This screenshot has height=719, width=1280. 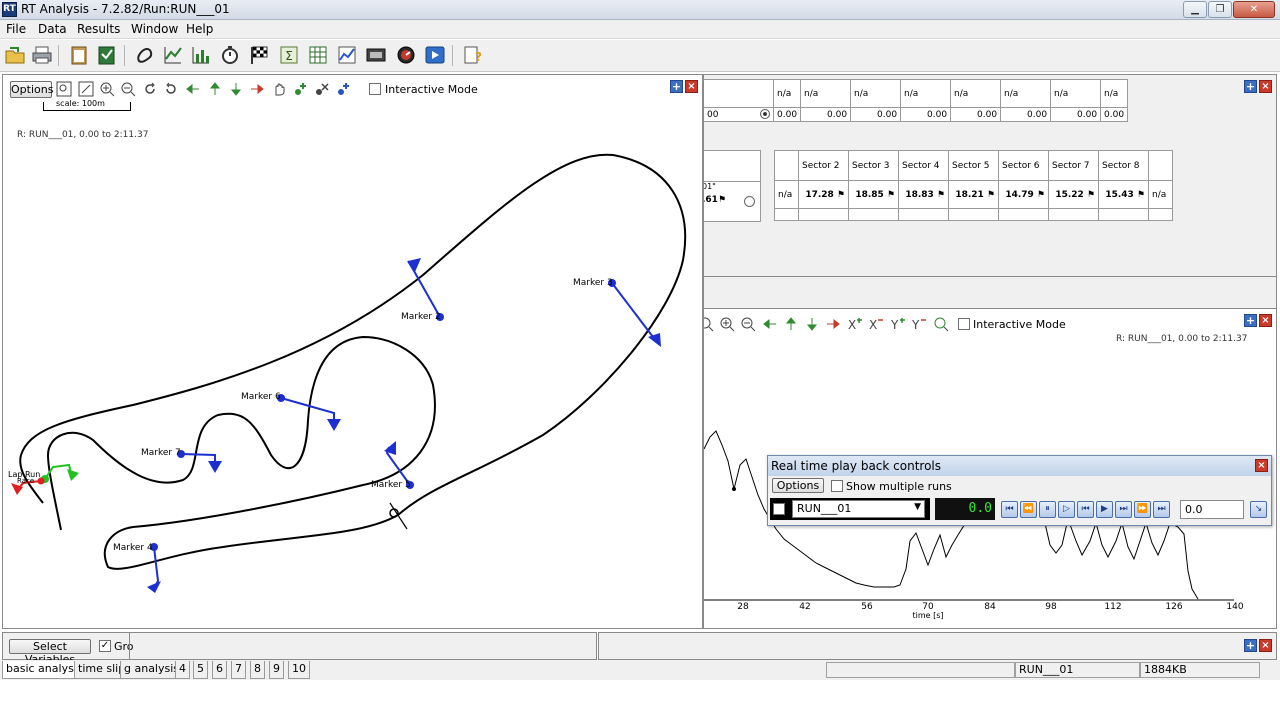 I want to click on chevron-down-icon: ▼, so click(x=917, y=507).